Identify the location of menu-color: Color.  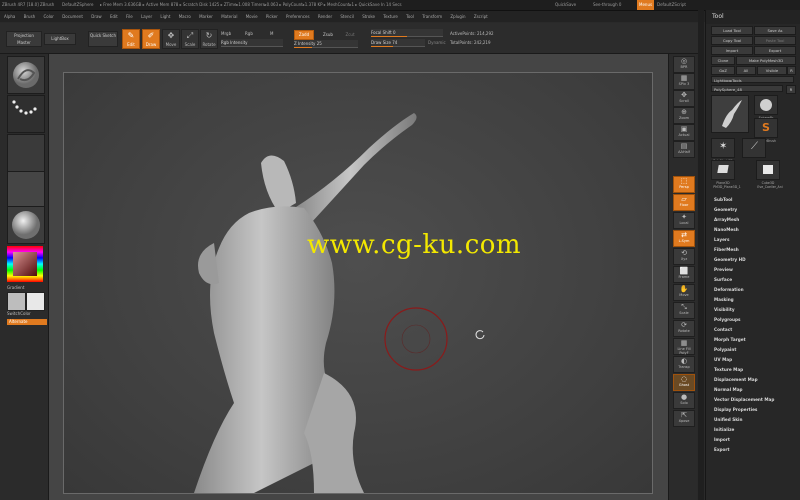
(48, 16).